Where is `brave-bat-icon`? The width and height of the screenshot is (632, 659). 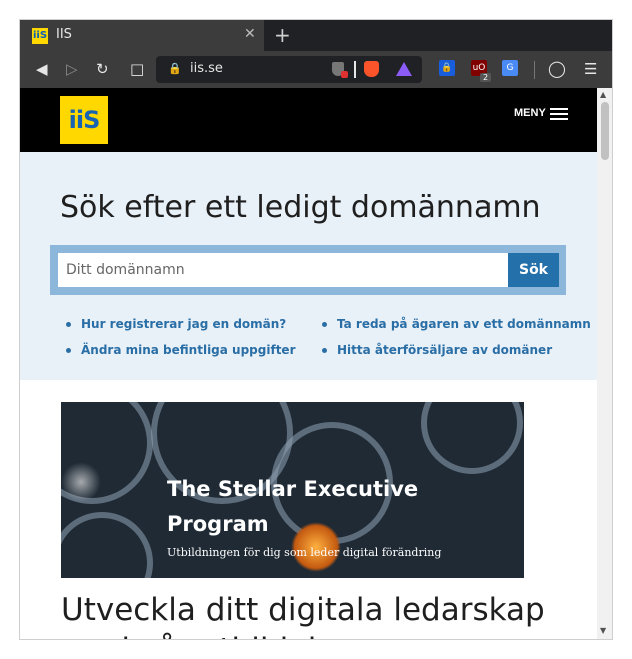
brave-bat-icon is located at coordinates (404, 69).